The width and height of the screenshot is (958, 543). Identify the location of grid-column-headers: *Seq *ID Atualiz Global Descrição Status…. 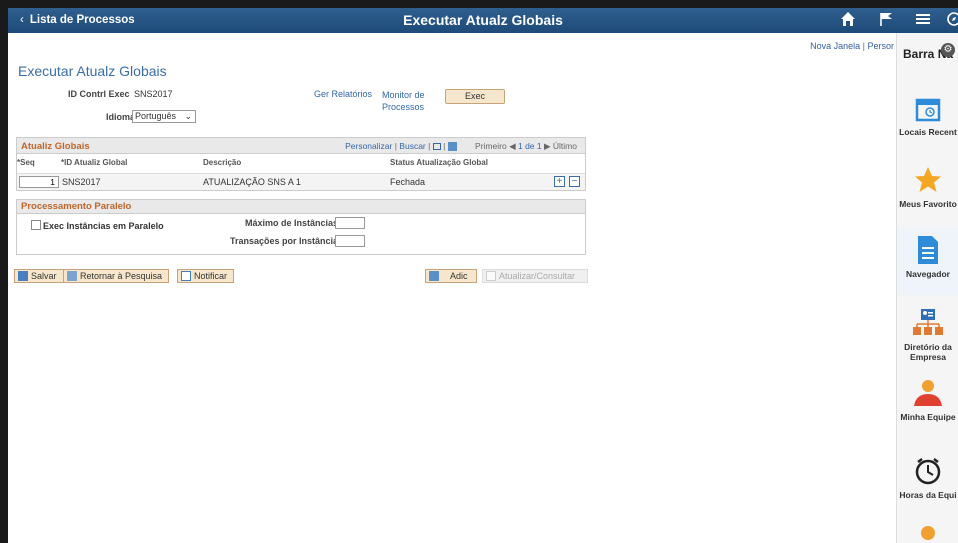
(301, 164).